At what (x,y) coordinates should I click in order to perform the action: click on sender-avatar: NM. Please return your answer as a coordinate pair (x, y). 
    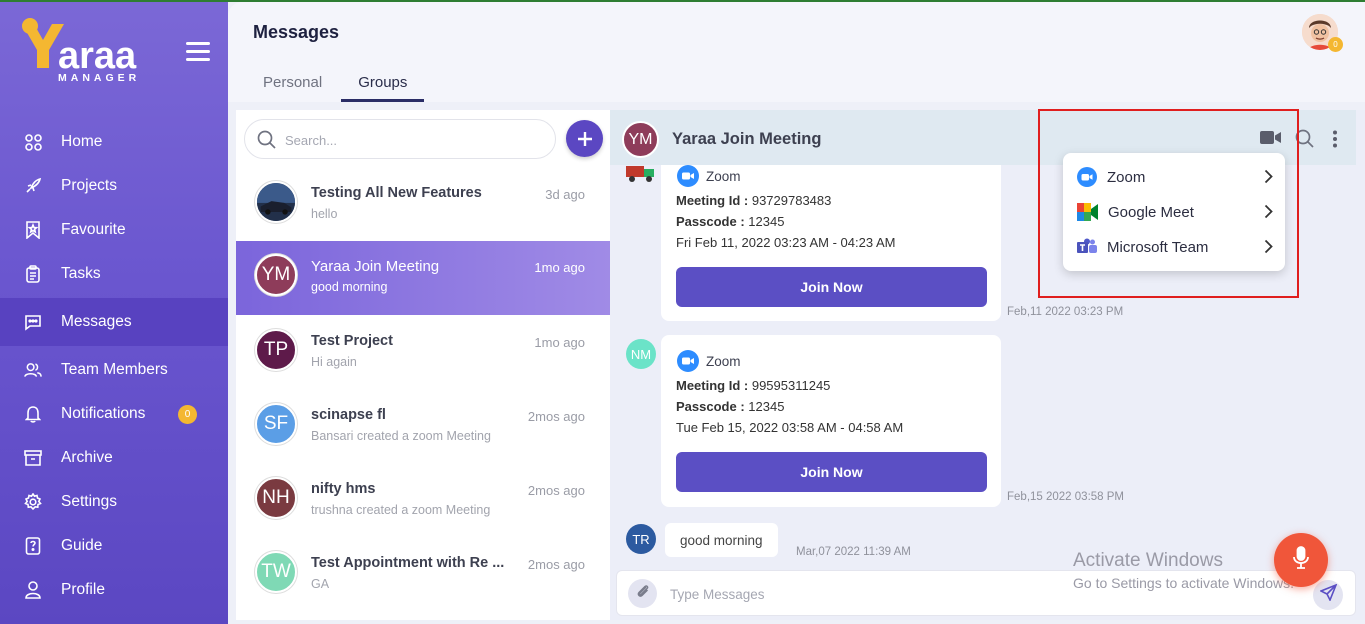
    Looking at the image, I should click on (641, 354).